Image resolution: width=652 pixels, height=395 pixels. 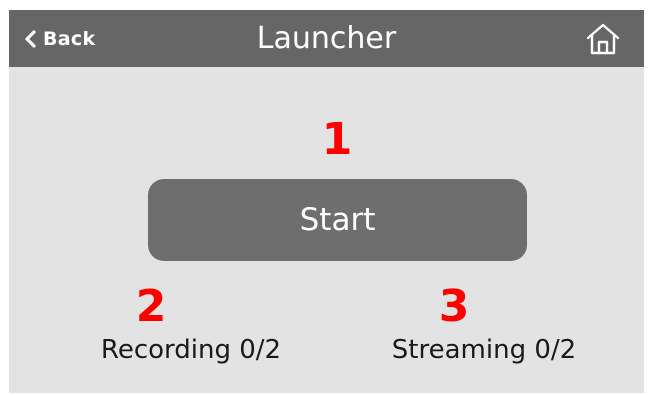 I want to click on header-bar: Back Launcher, so click(x=326, y=38).